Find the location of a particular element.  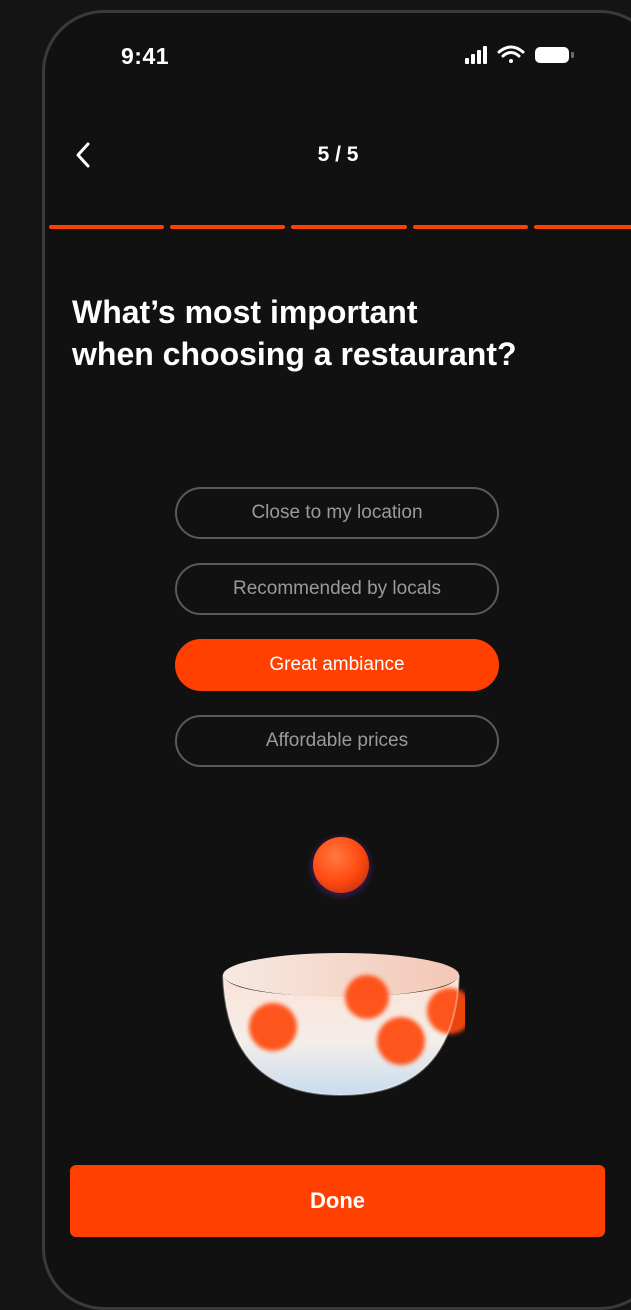

option-close-to-location: Close to my location is located at coordinates (337, 513).